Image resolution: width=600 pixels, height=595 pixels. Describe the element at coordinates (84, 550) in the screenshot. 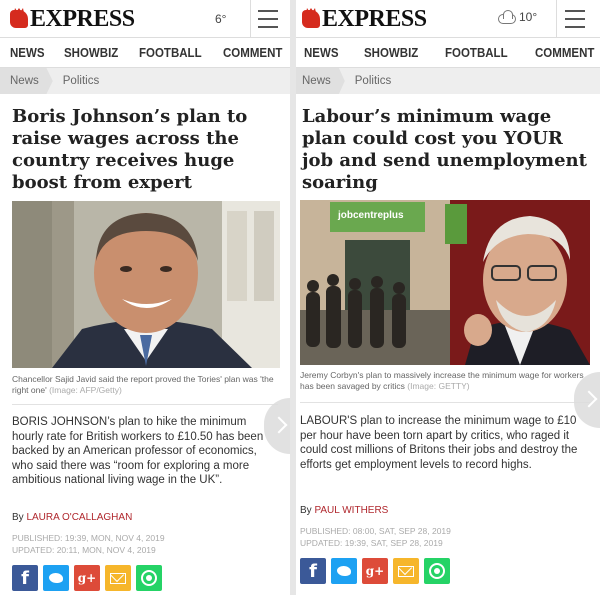

I see `updated-timestamp: UPDATED: 20:11, Mon, Nov 4, 2019` at that location.